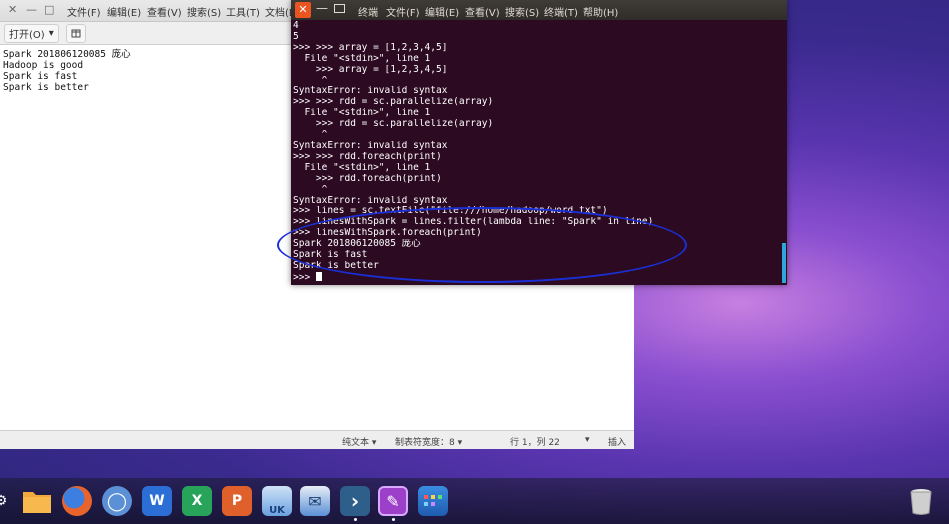  I want to click on trash-icon, so click(921, 501).